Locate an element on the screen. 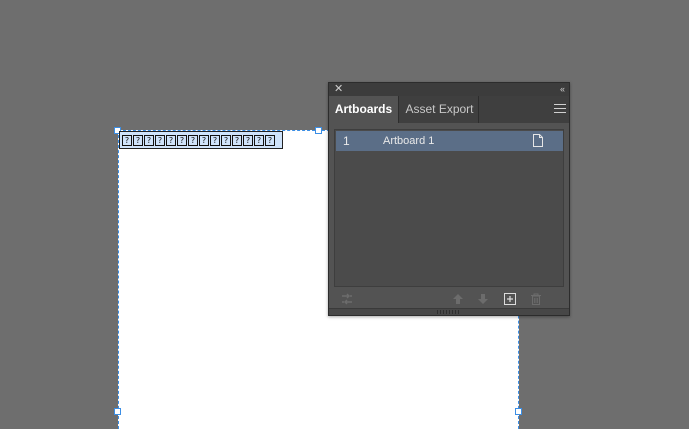 The image size is (689, 429). panel-menu-icon is located at coordinates (560, 109).